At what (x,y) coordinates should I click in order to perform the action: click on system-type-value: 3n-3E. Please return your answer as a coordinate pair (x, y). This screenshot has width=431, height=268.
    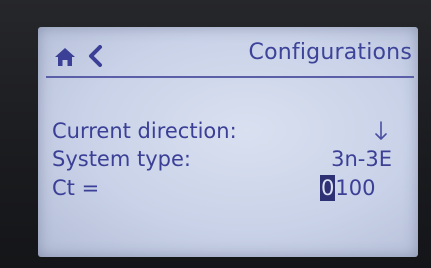
    Looking at the image, I should click on (361, 159).